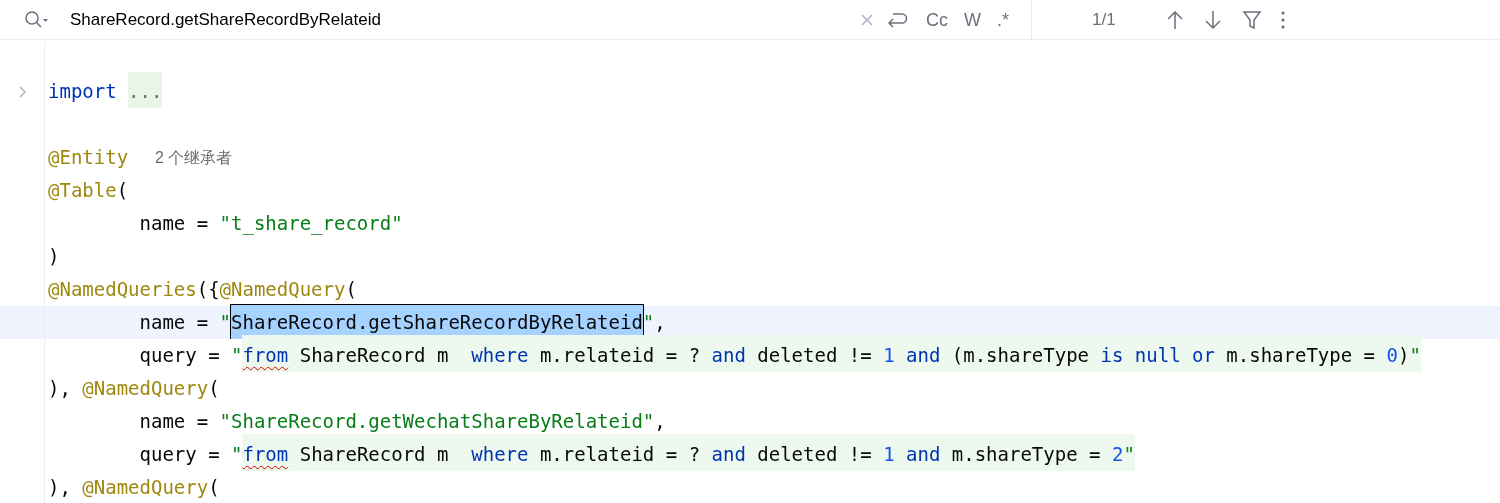 The width and height of the screenshot is (1500, 503). I want to click on code-text: ({, so click(208, 290).